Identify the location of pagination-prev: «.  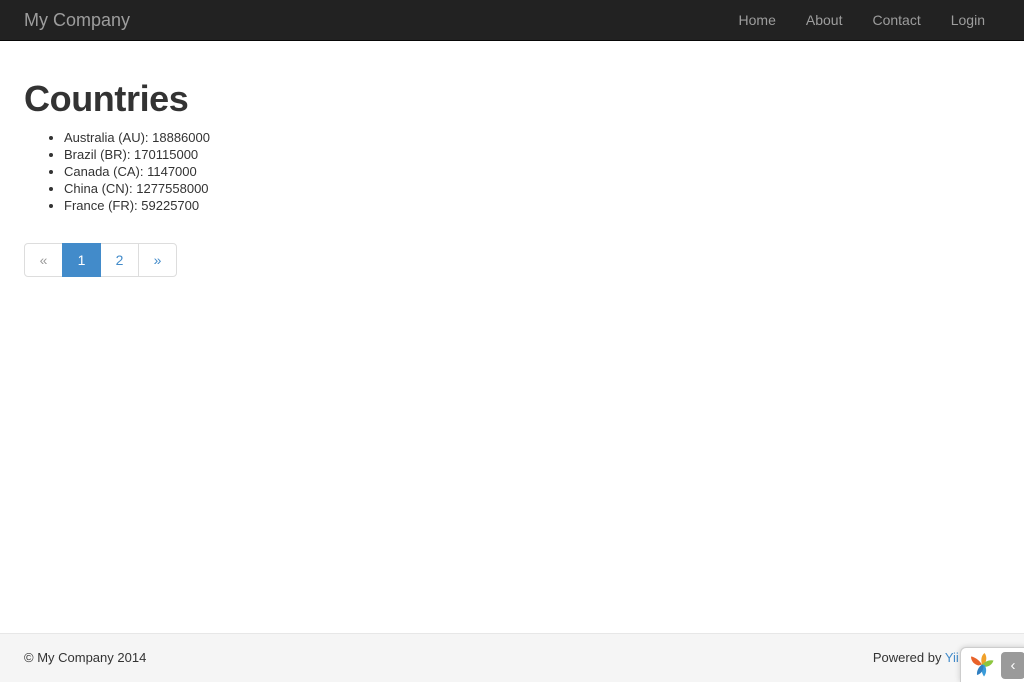
(43, 259).